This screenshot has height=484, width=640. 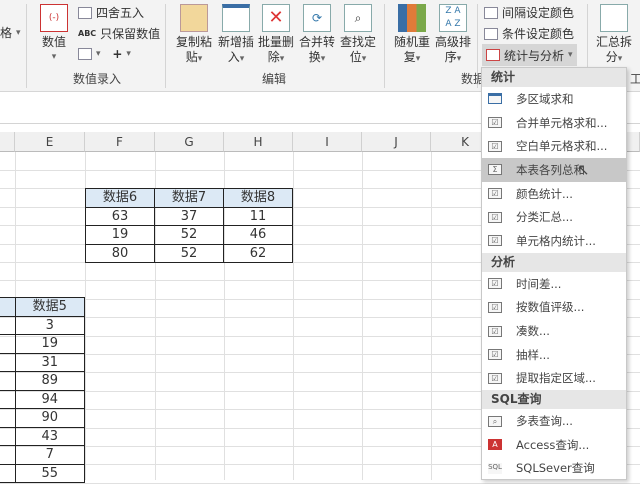 What do you see at coordinates (7, 142) in the screenshot?
I see `column-header-d` at bounding box center [7, 142].